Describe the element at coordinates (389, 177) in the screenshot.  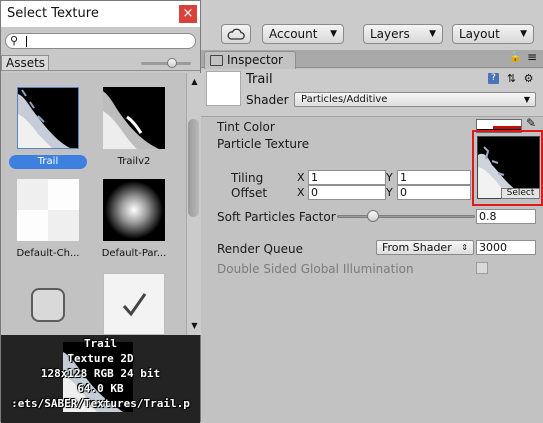
I see `tiling-y-label: Y` at that location.